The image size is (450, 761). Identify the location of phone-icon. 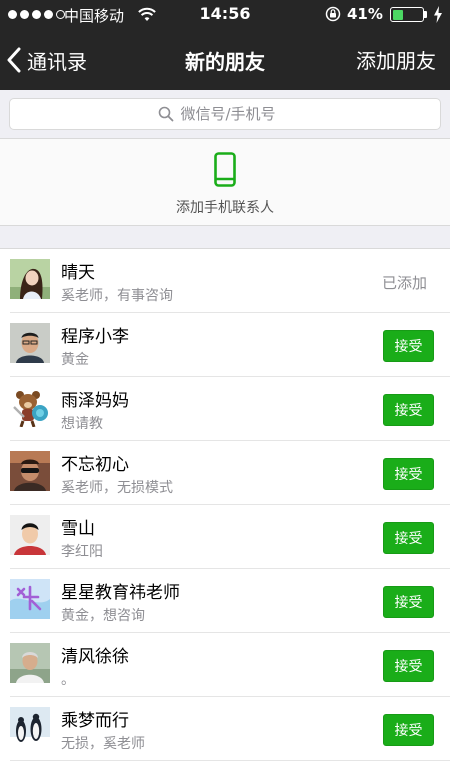
(225, 169).